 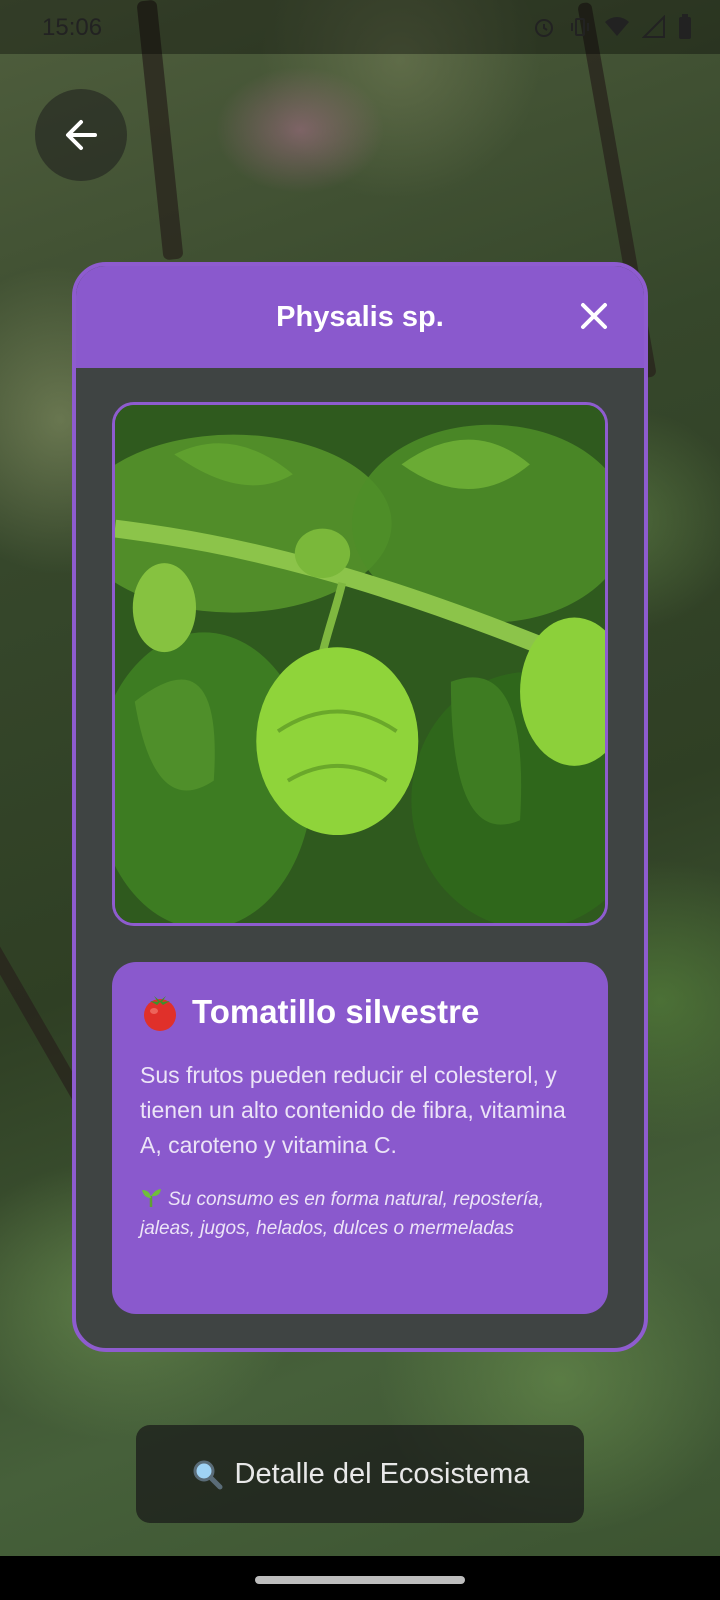 I want to click on ecosystem-detail-label: Detalle del Ecosistema, so click(x=382, y=1473).